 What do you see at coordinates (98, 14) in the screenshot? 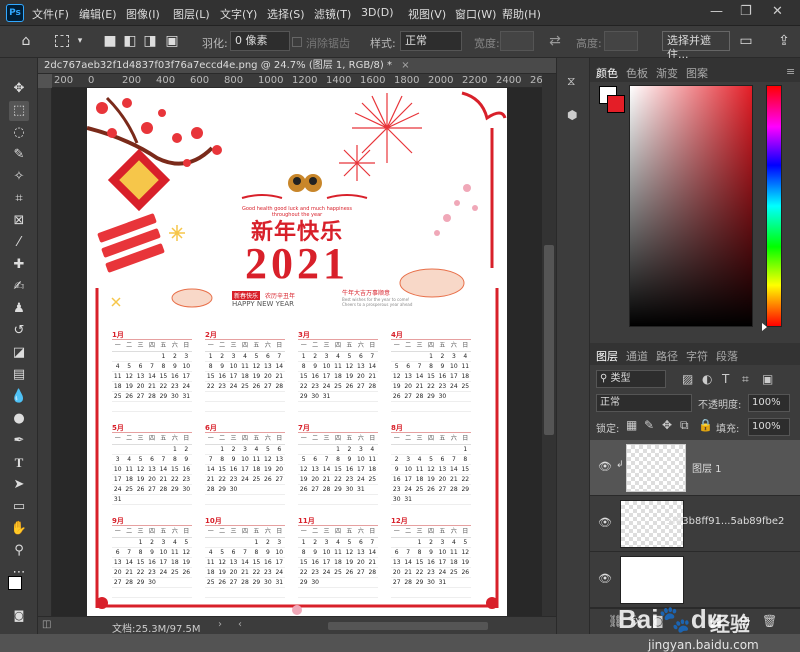
I see `menu-item: 编辑(E)` at bounding box center [98, 14].